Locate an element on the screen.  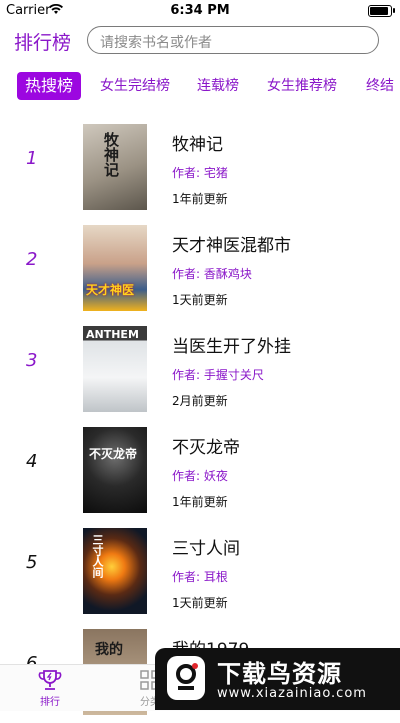
cover-title: 我的 is located at coordinates (109, 650).